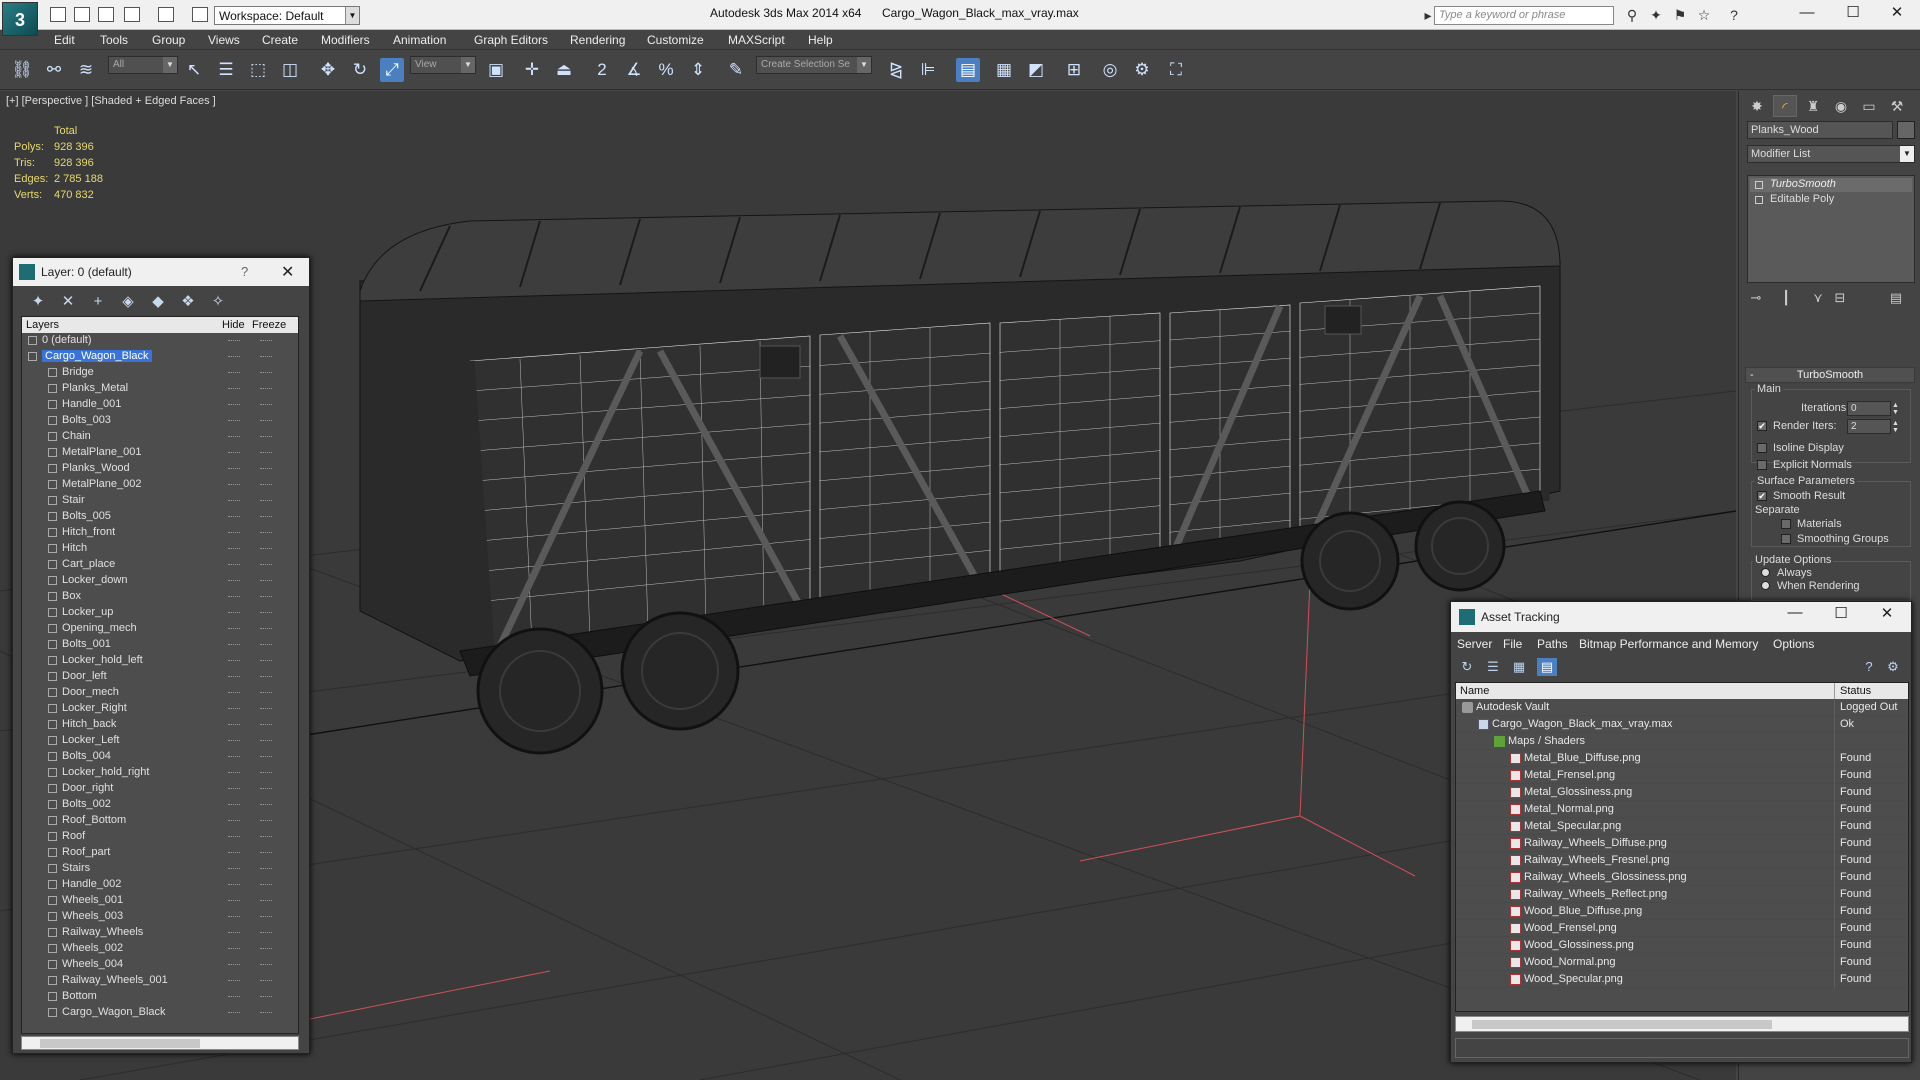  What do you see at coordinates (160, 869) in the screenshot?
I see `layer-row: Stairs` at bounding box center [160, 869].